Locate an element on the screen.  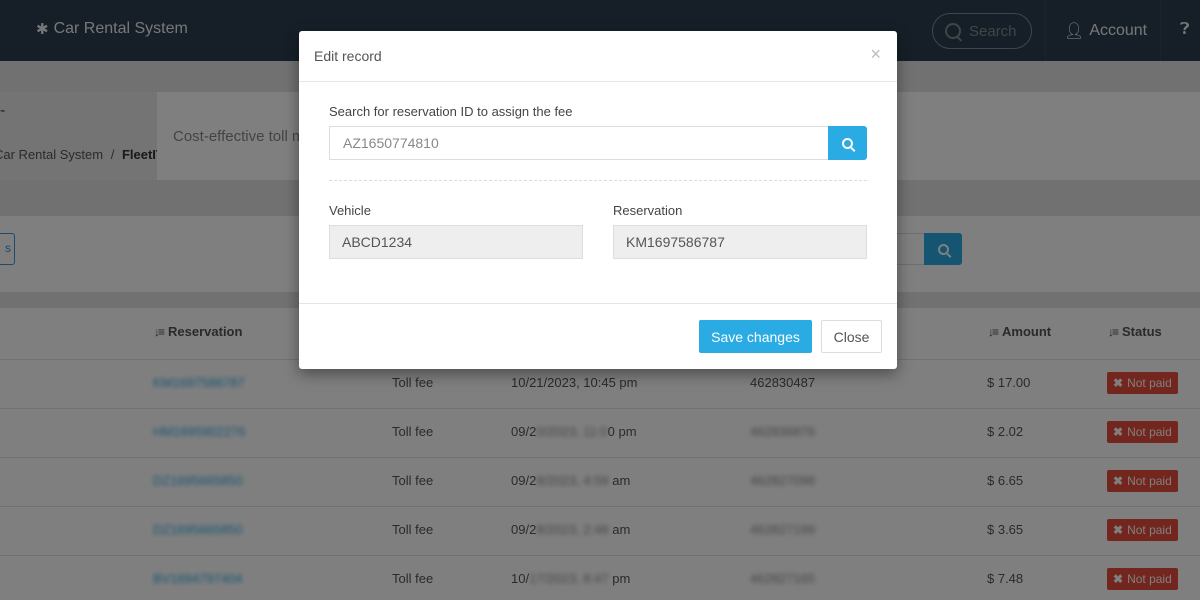
reservation-label: Reservation is located at coordinates (648, 210).